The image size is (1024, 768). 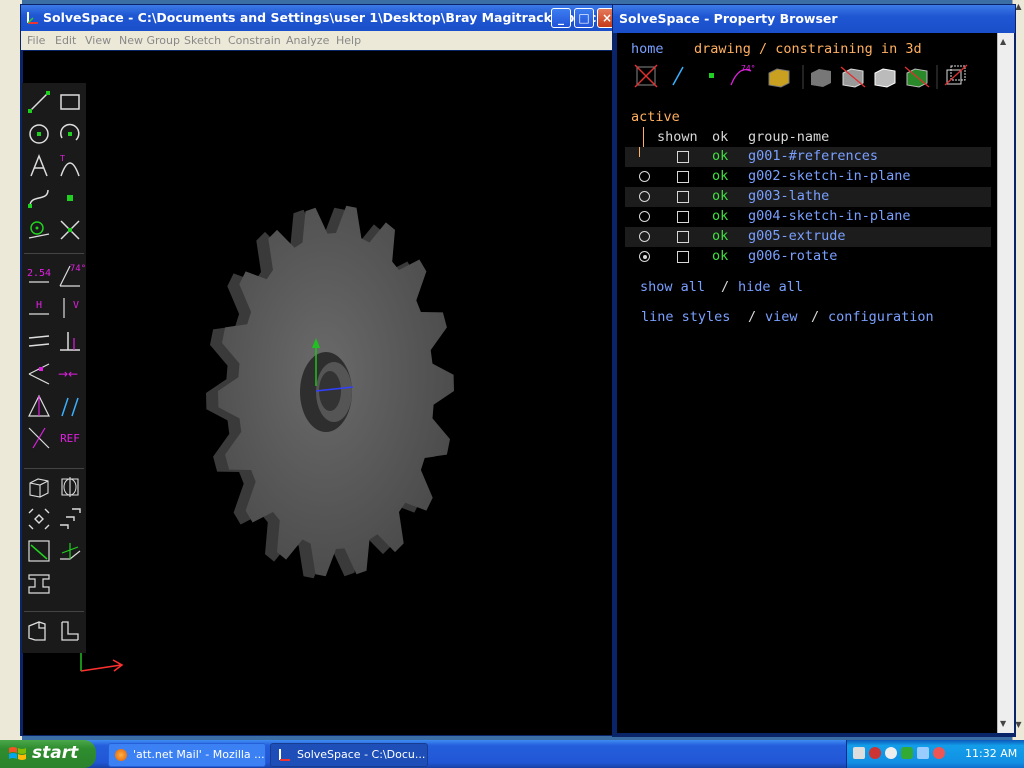 I want to click on update-icon, so click(x=939, y=753).